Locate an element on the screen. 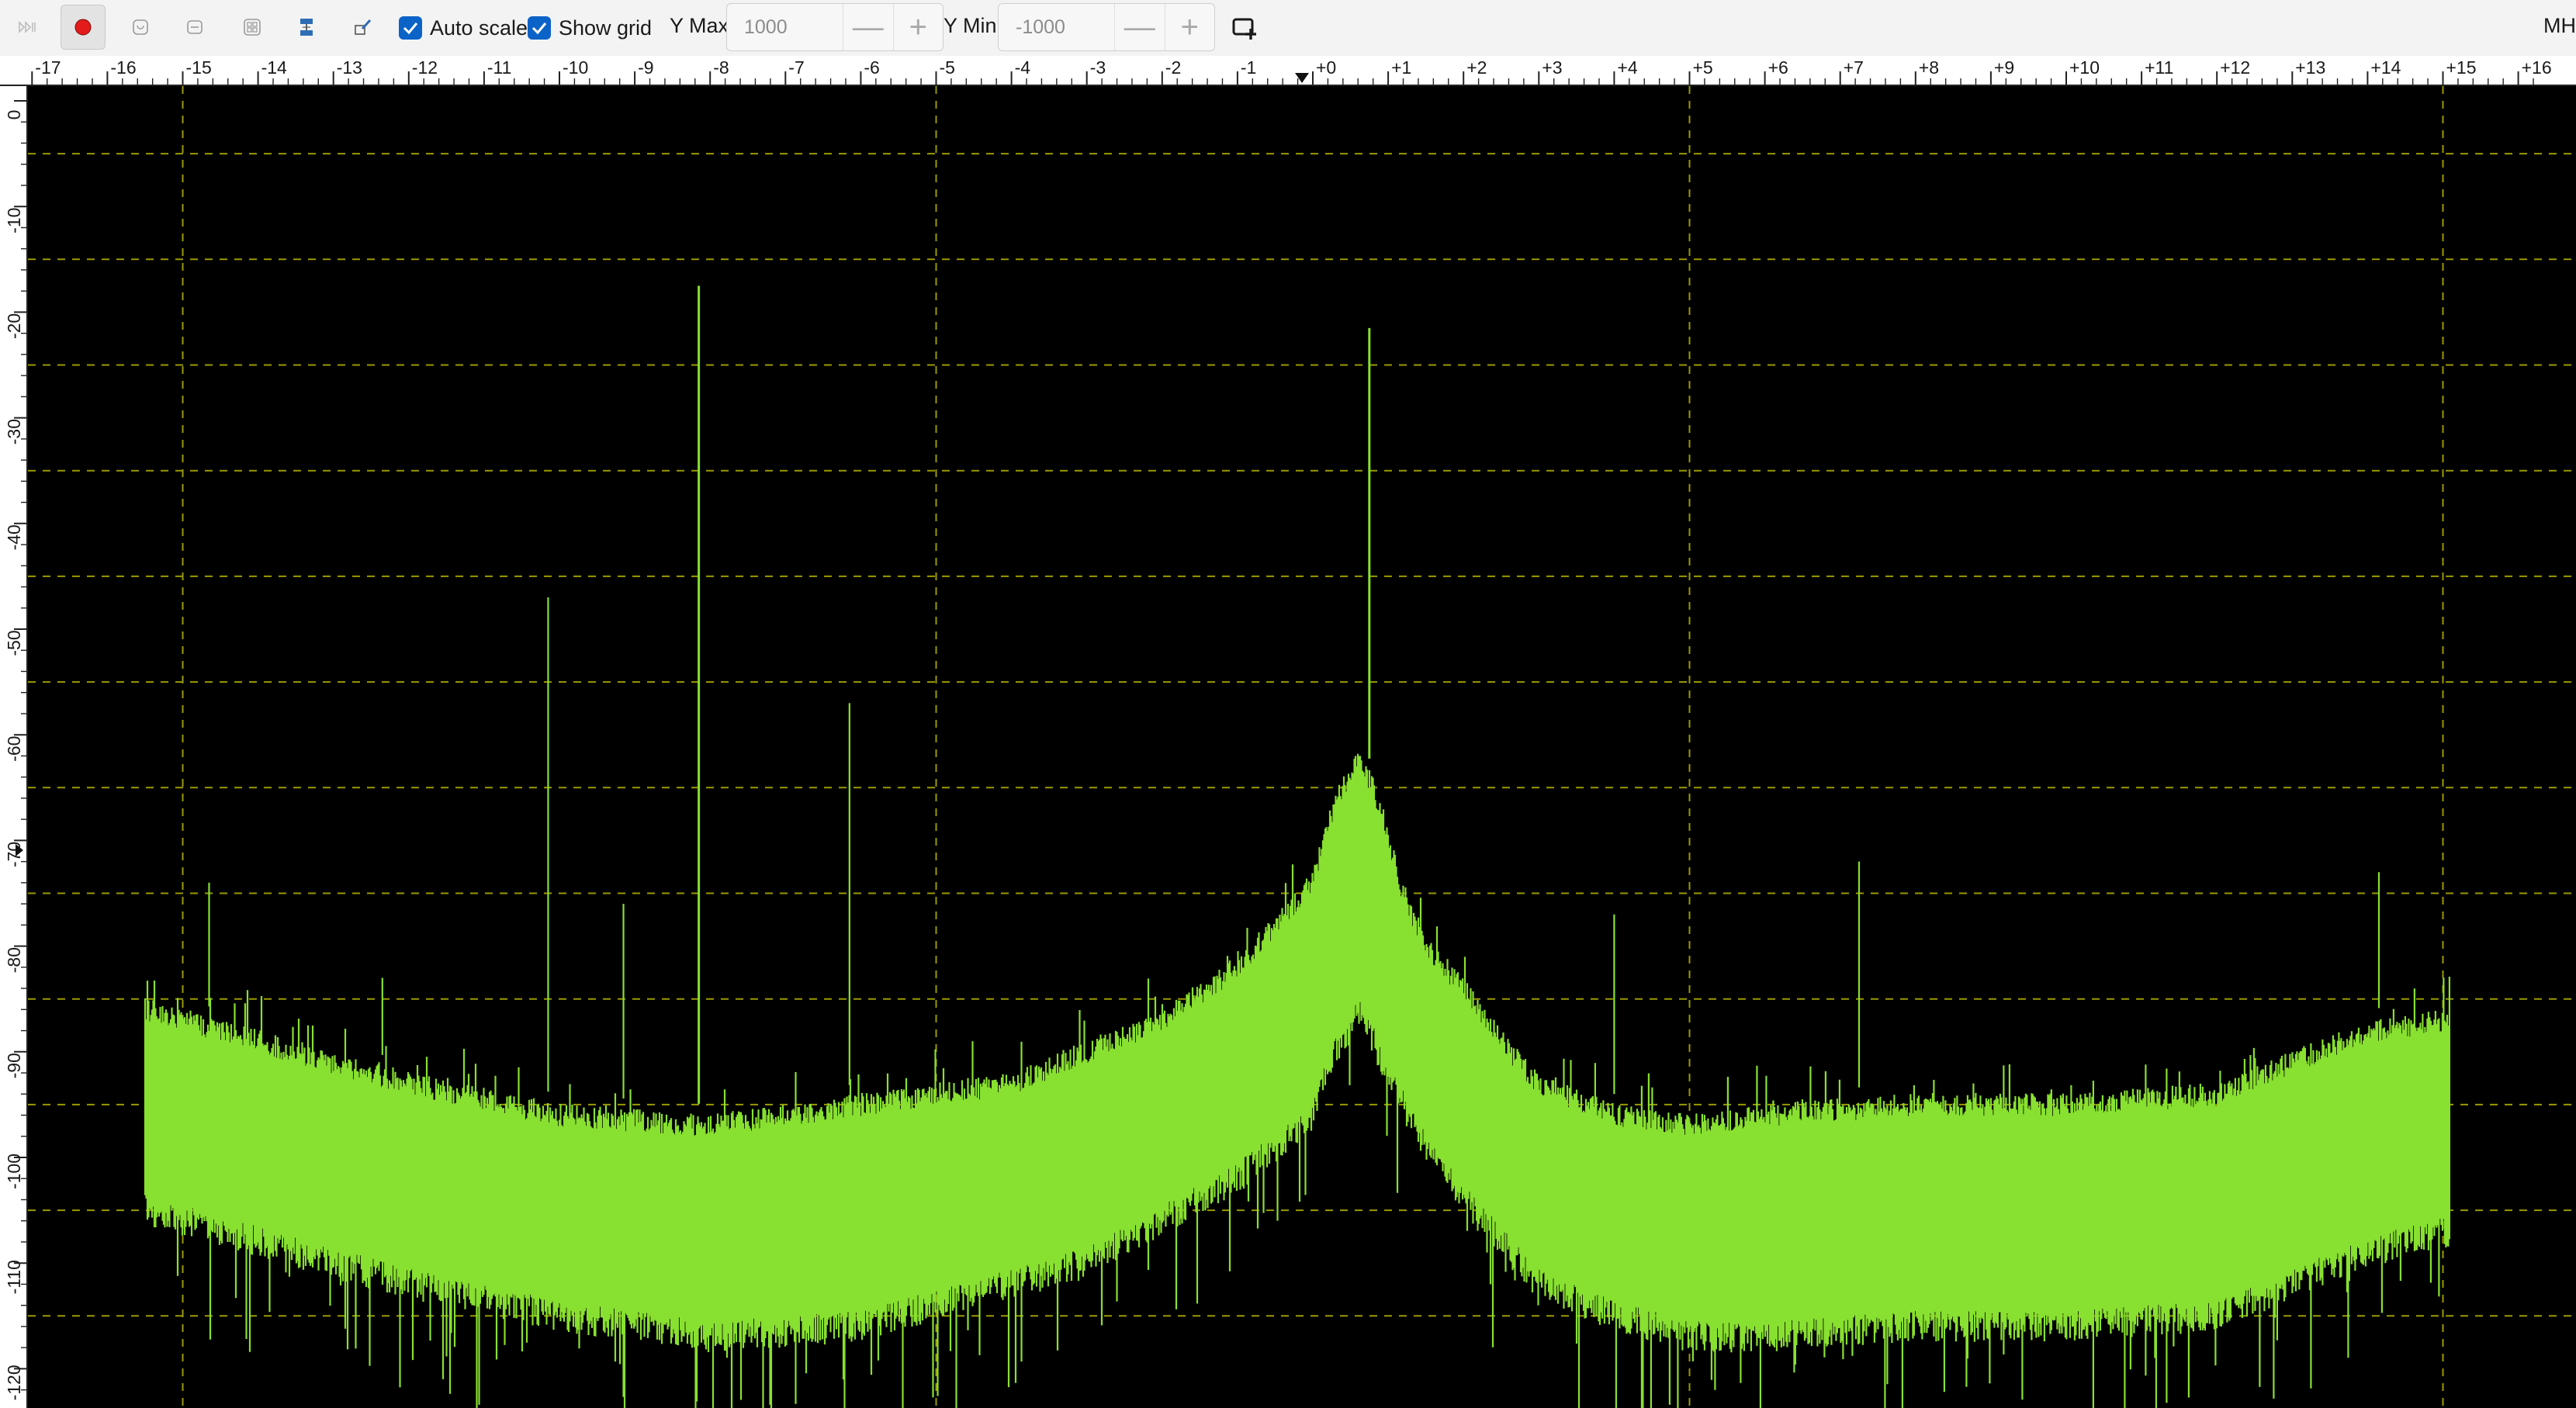 Image resolution: width=2576 pixels, height=1408 pixels. x-tick-label: +1 is located at coordinates (1401, 67).